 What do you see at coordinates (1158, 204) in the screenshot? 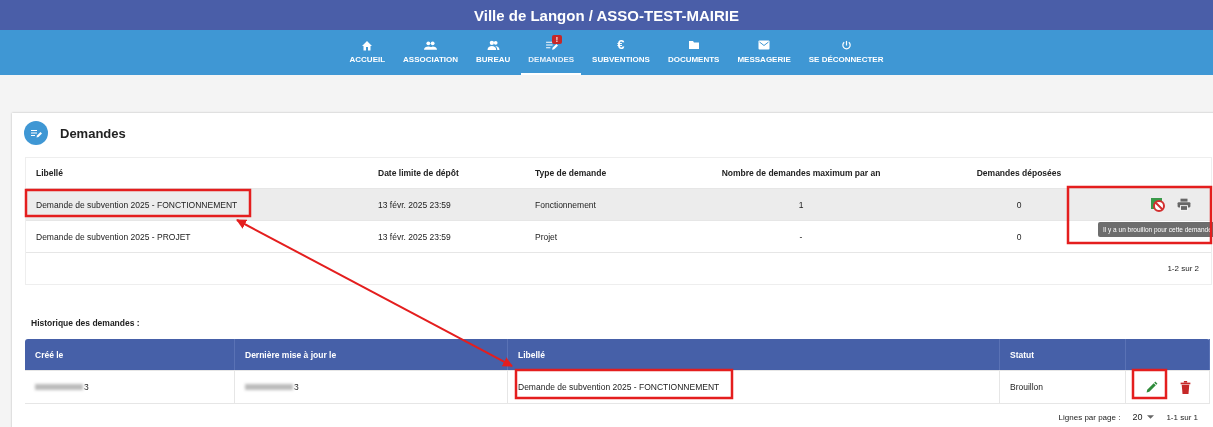
I see `no-entry-icon` at bounding box center [1158, 204].